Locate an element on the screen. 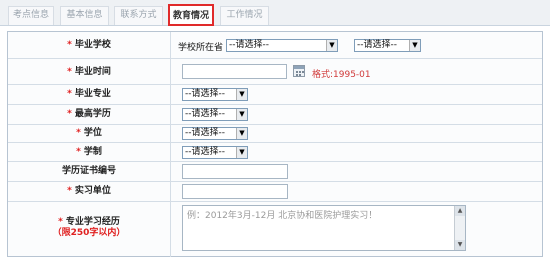 This screenshot has width=550, height=262. province-prefix-label: 学校所在省 is located at coordinates (201, 48).